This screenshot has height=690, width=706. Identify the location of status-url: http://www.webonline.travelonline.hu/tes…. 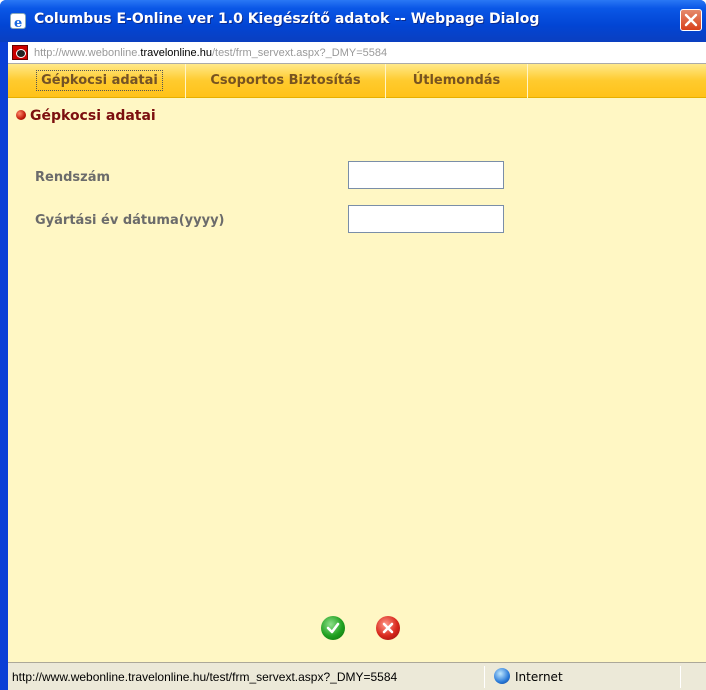
(205, 677).